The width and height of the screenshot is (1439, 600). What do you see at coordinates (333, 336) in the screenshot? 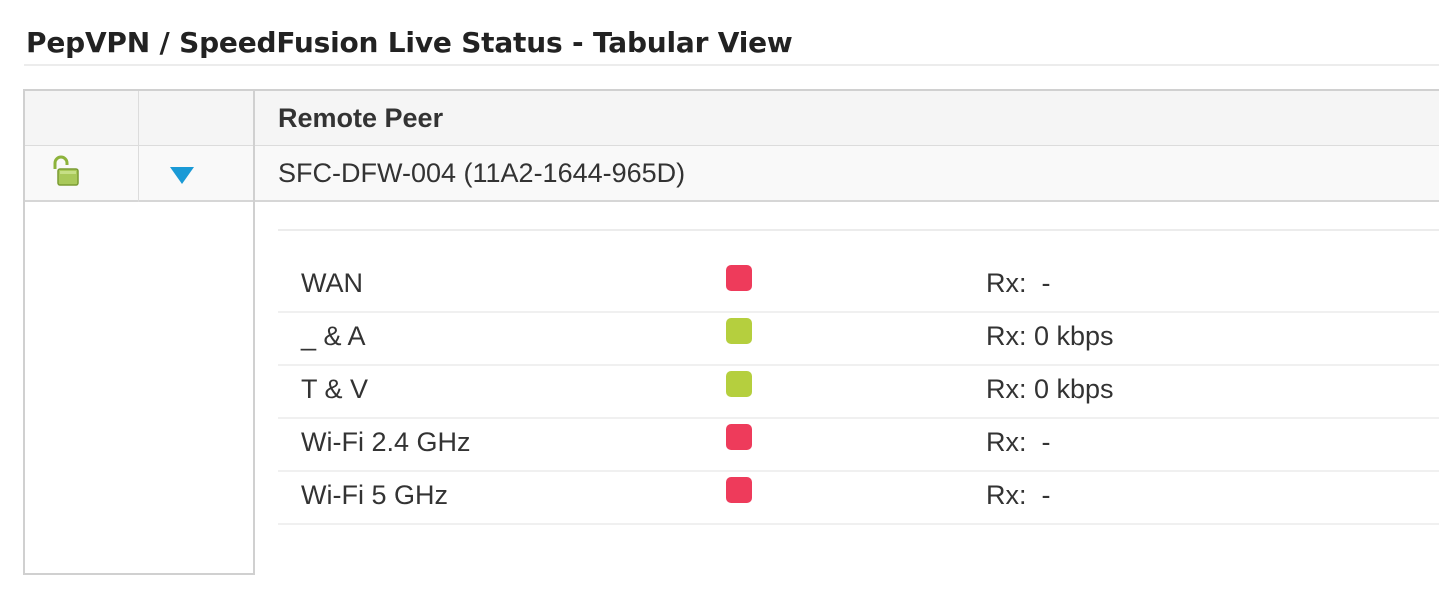
I see `wan-name: _ & A` at bounding box center [333, 336].